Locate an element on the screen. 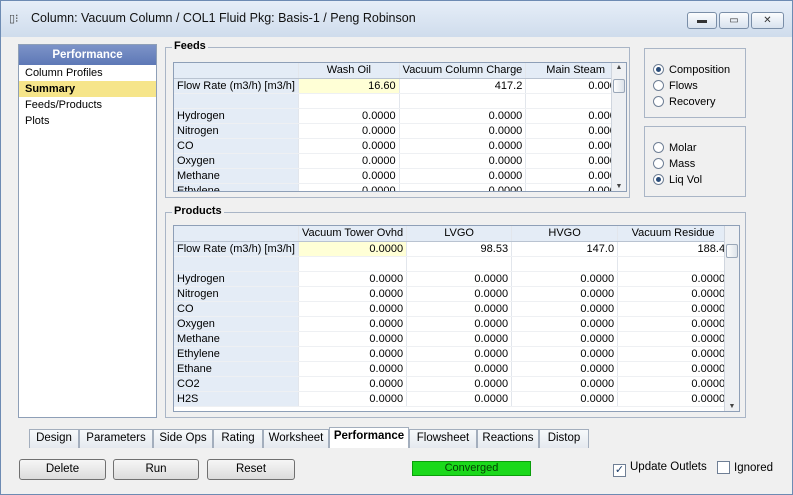 Image resolution: width=793 pixels, height=495 pixels. column-icon: ▯⁝ is located at coordinates (14, 19).